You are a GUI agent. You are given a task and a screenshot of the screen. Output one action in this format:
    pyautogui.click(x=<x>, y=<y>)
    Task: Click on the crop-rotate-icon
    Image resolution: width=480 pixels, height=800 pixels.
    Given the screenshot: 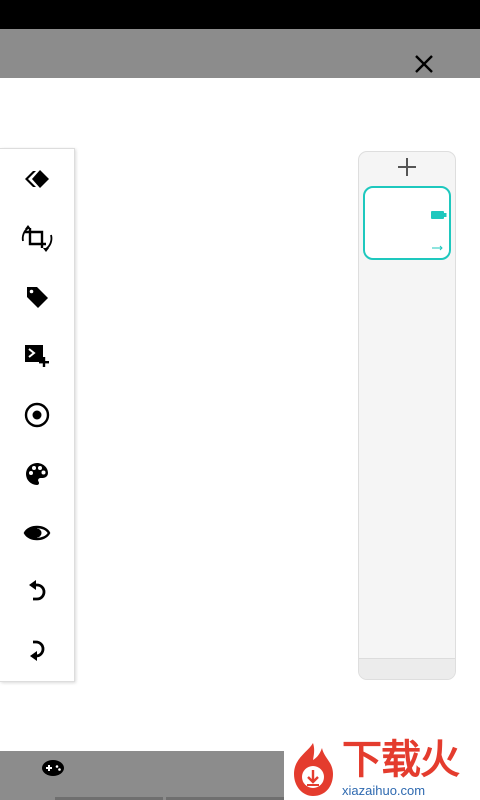 What is the action you would take?
    pyautogui.click(x=37, y=238)
    